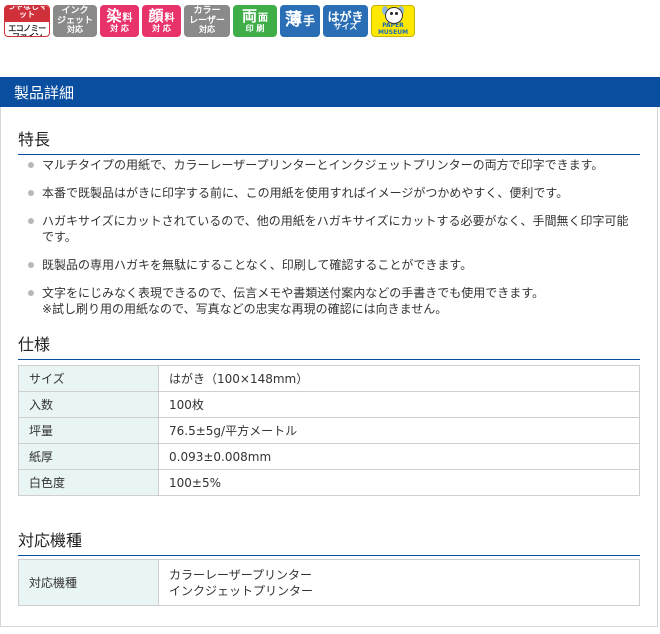  Describe the element at coordinates (88, 582) in the screenshot. I see `compat-key: 対応機種` at that location.